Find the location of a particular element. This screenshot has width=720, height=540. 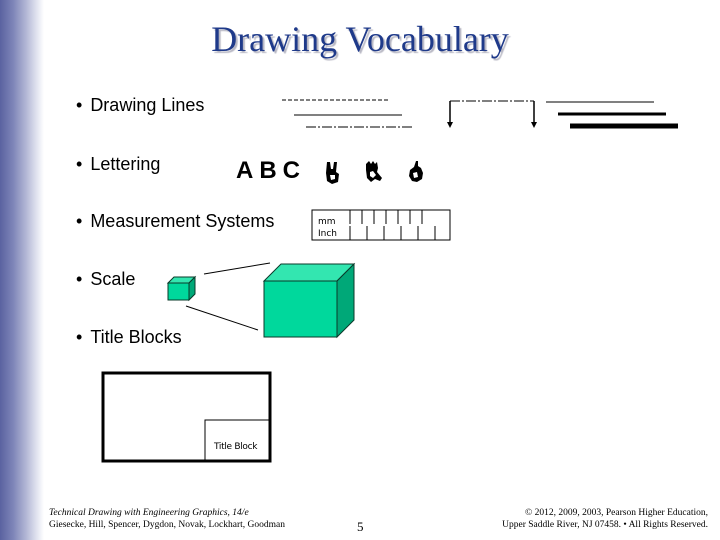

small-cube is located at coordinates (181, 288).